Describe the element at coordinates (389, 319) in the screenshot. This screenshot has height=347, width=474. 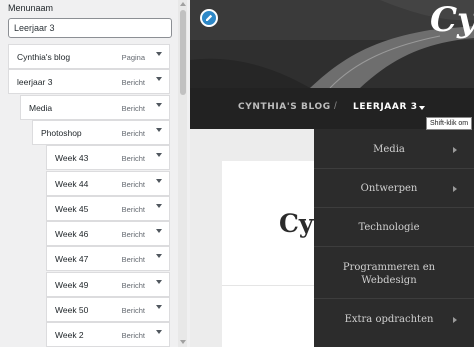
I see `dropdown-item: Extra opdrachten` at that location.